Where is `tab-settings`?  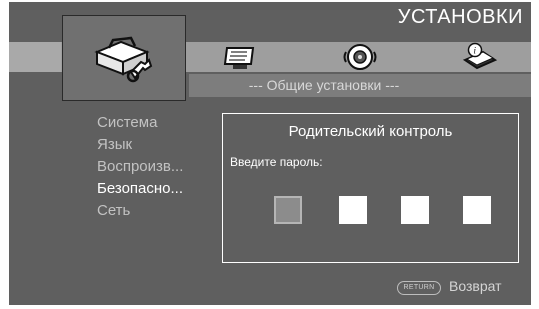 tab-settings is located at coordinates (124, 58).